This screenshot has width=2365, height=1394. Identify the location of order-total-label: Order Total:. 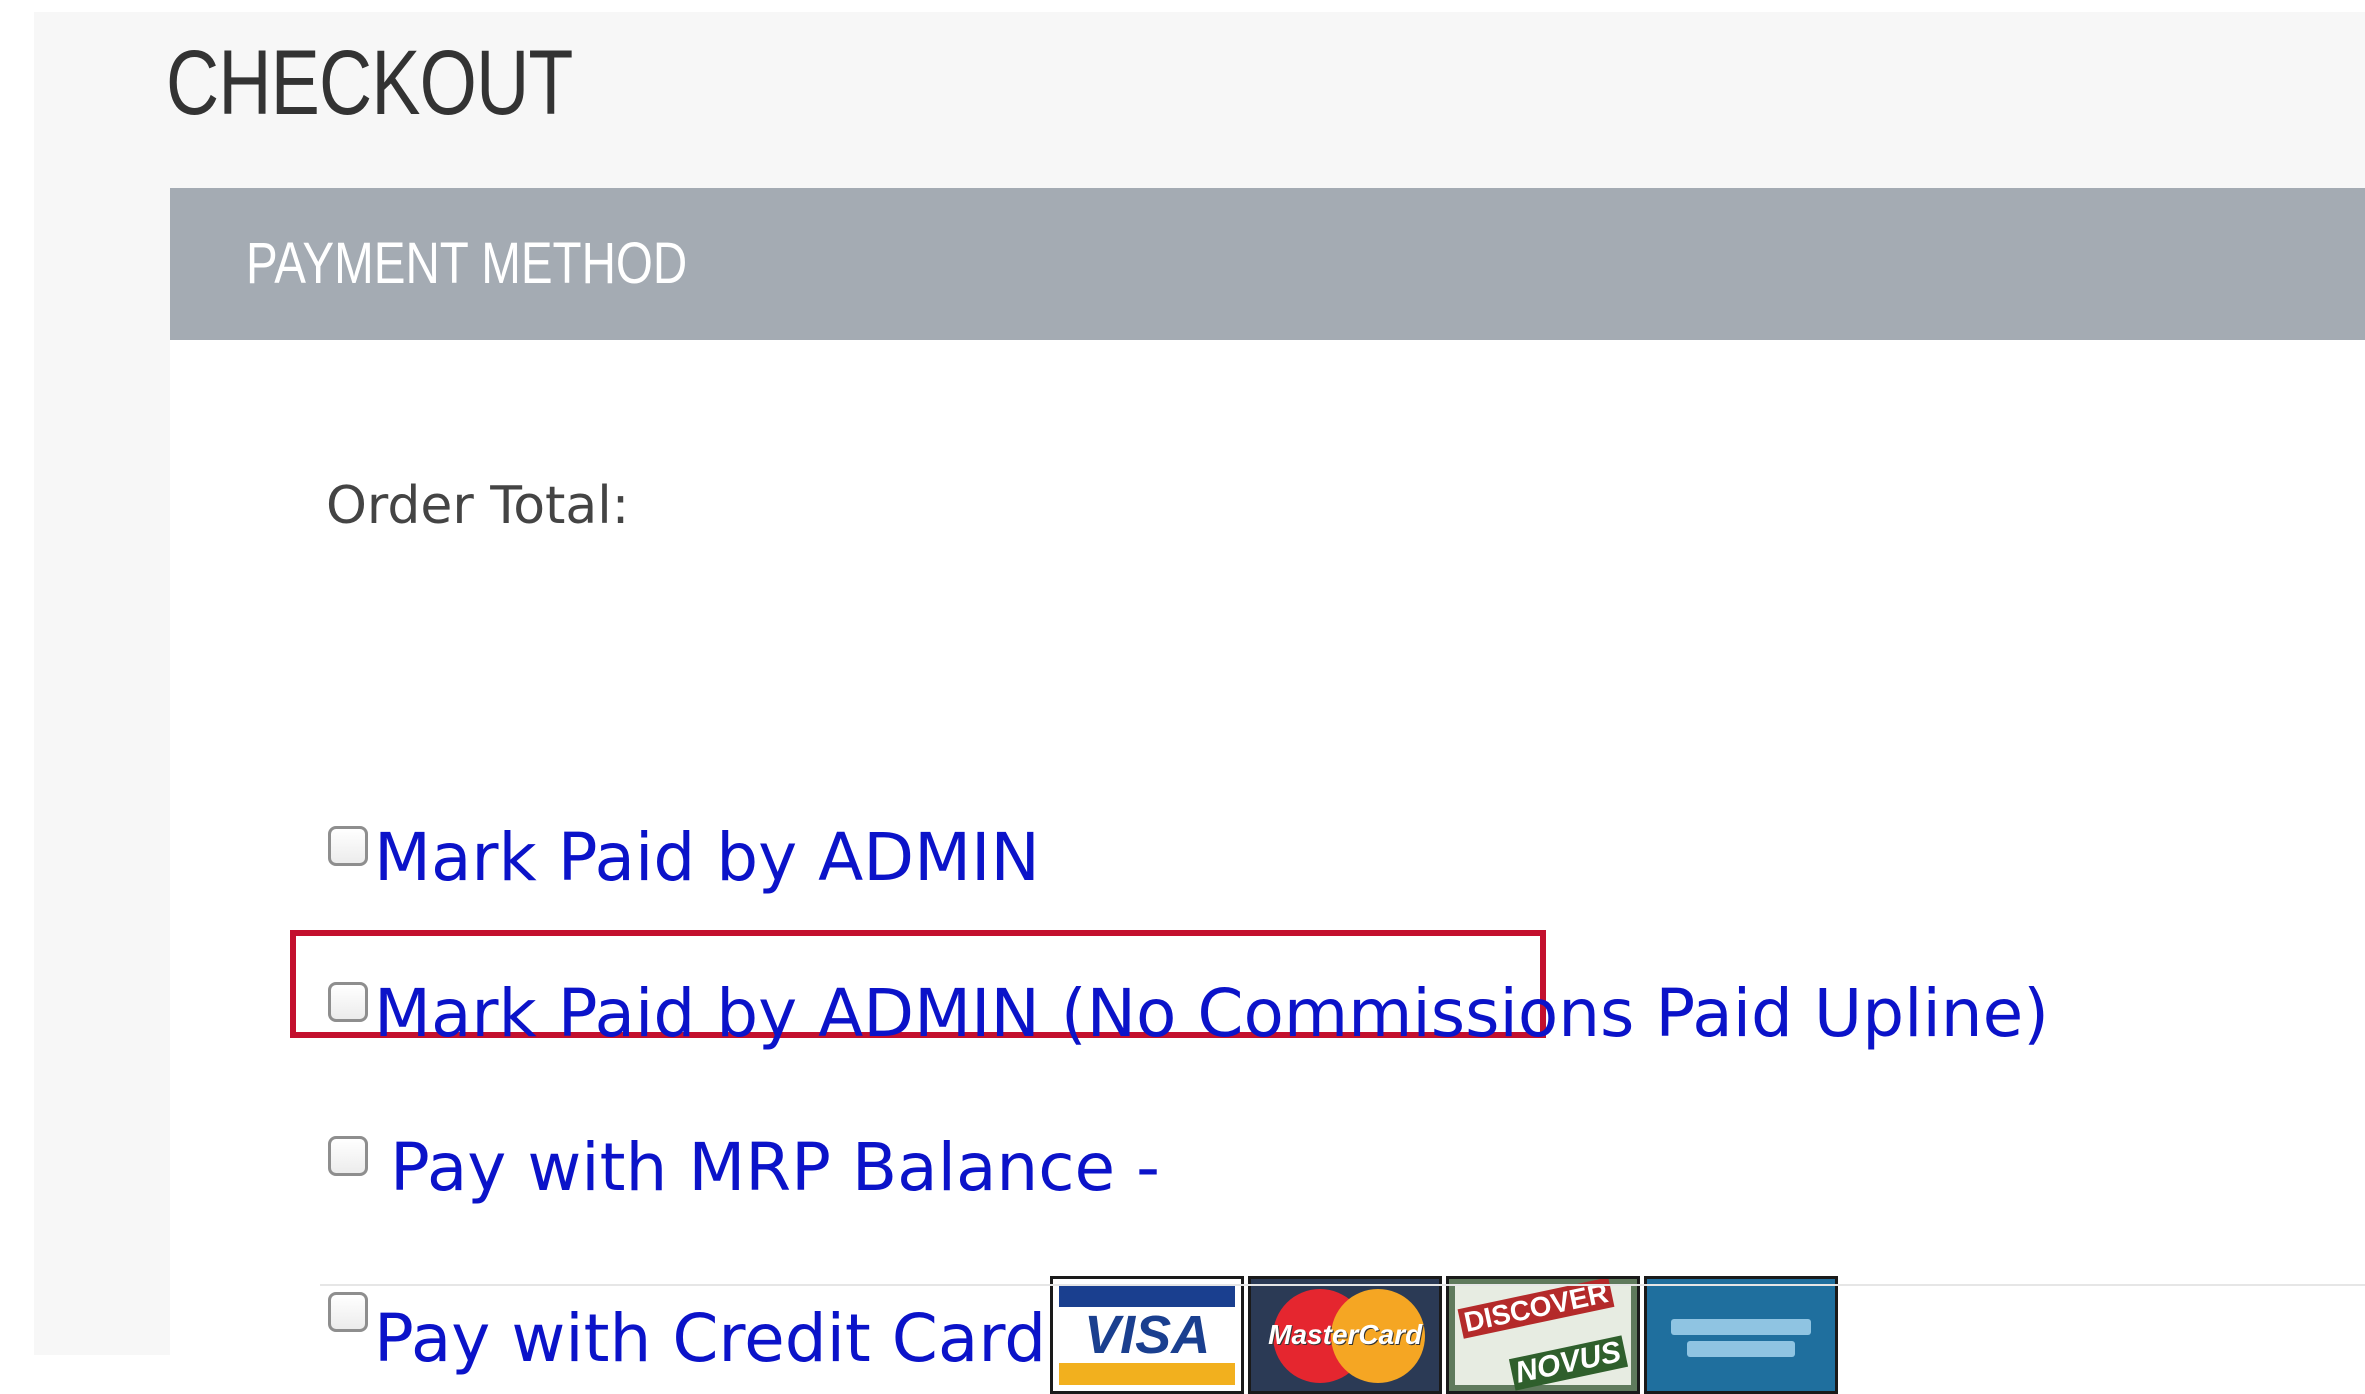
(478, 506).